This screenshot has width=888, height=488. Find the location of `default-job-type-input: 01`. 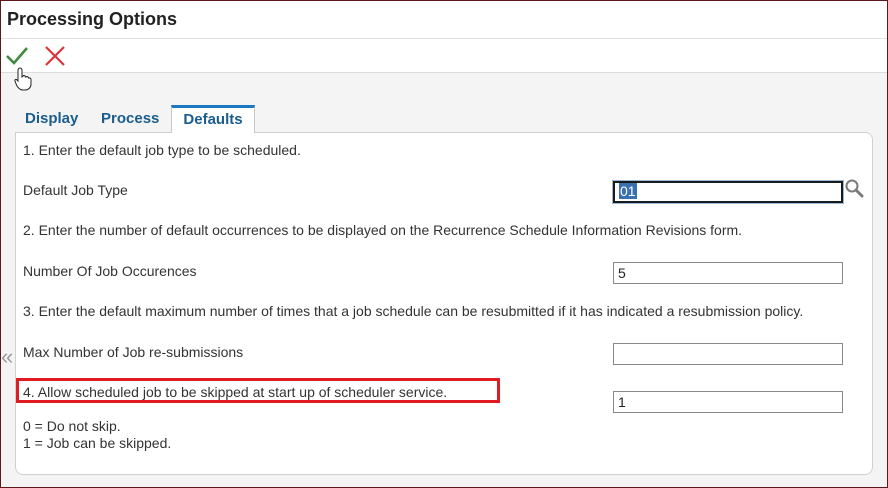

default-job-type-input: 01 is located at coordinates (728, 192).